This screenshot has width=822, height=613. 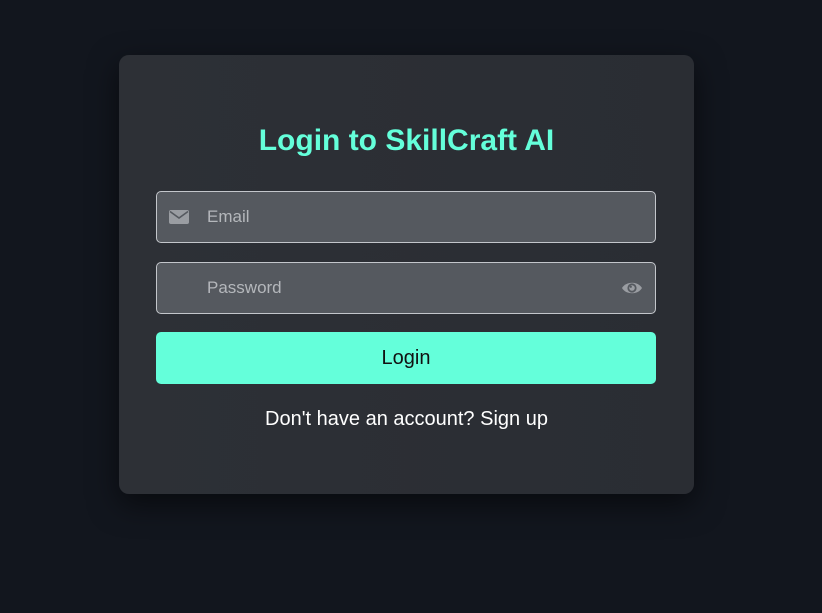 I want to click on eye-icon, so click(x=632, y=288).